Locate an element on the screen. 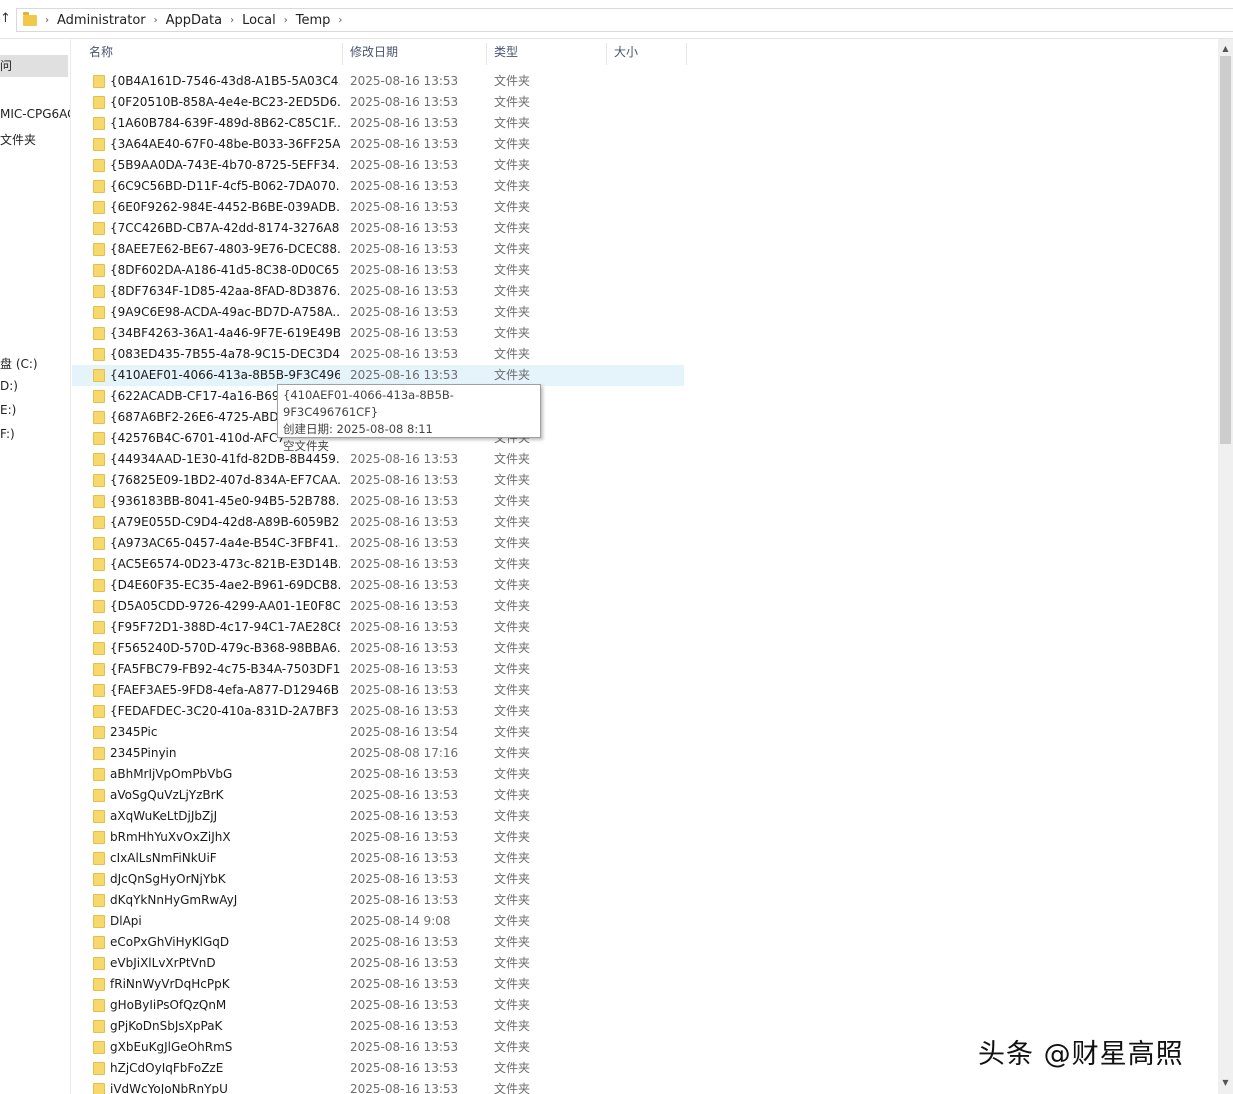  scroll-down-arrow-icon: ▼ is located at coordinates (1225, 1082).